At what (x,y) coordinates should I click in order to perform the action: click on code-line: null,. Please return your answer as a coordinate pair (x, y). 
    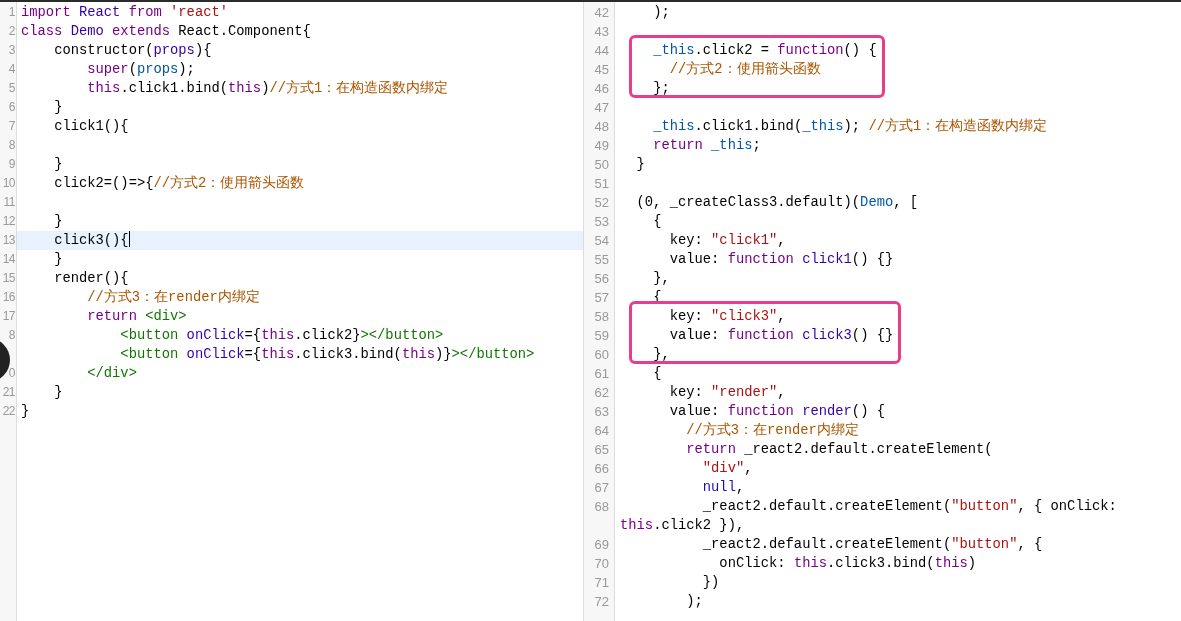
    Looking at the image, I should click on (723, 488).